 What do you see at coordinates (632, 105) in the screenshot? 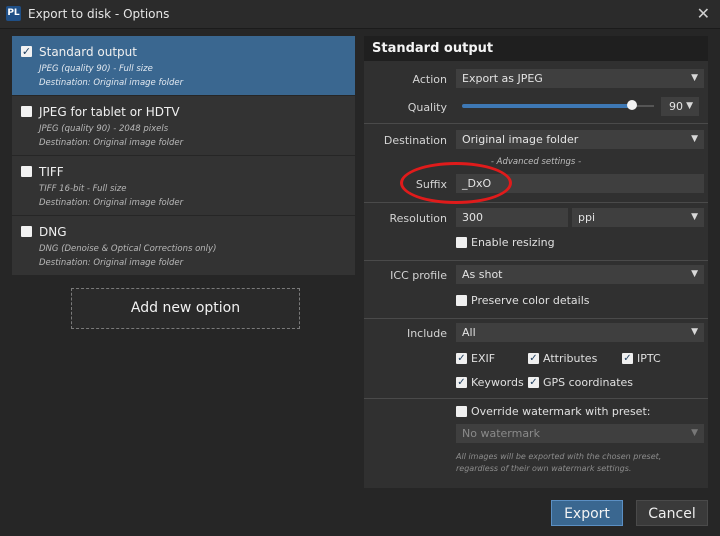
I see `quality-slider-handle` at bounding box center [632, 105].